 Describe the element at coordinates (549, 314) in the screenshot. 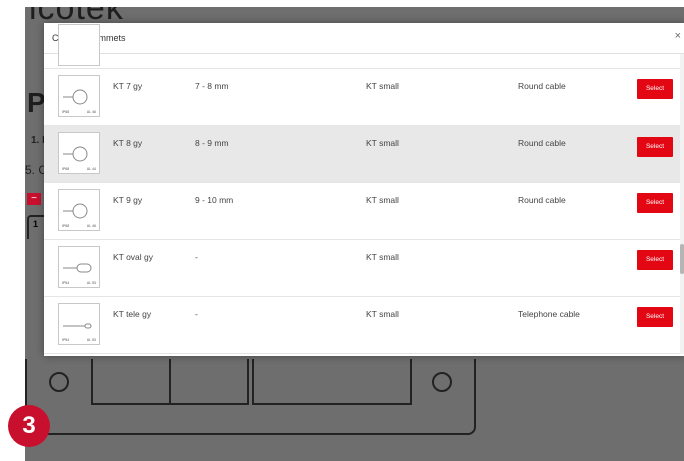

I see `cable-usage: Telephone cable` at that location.